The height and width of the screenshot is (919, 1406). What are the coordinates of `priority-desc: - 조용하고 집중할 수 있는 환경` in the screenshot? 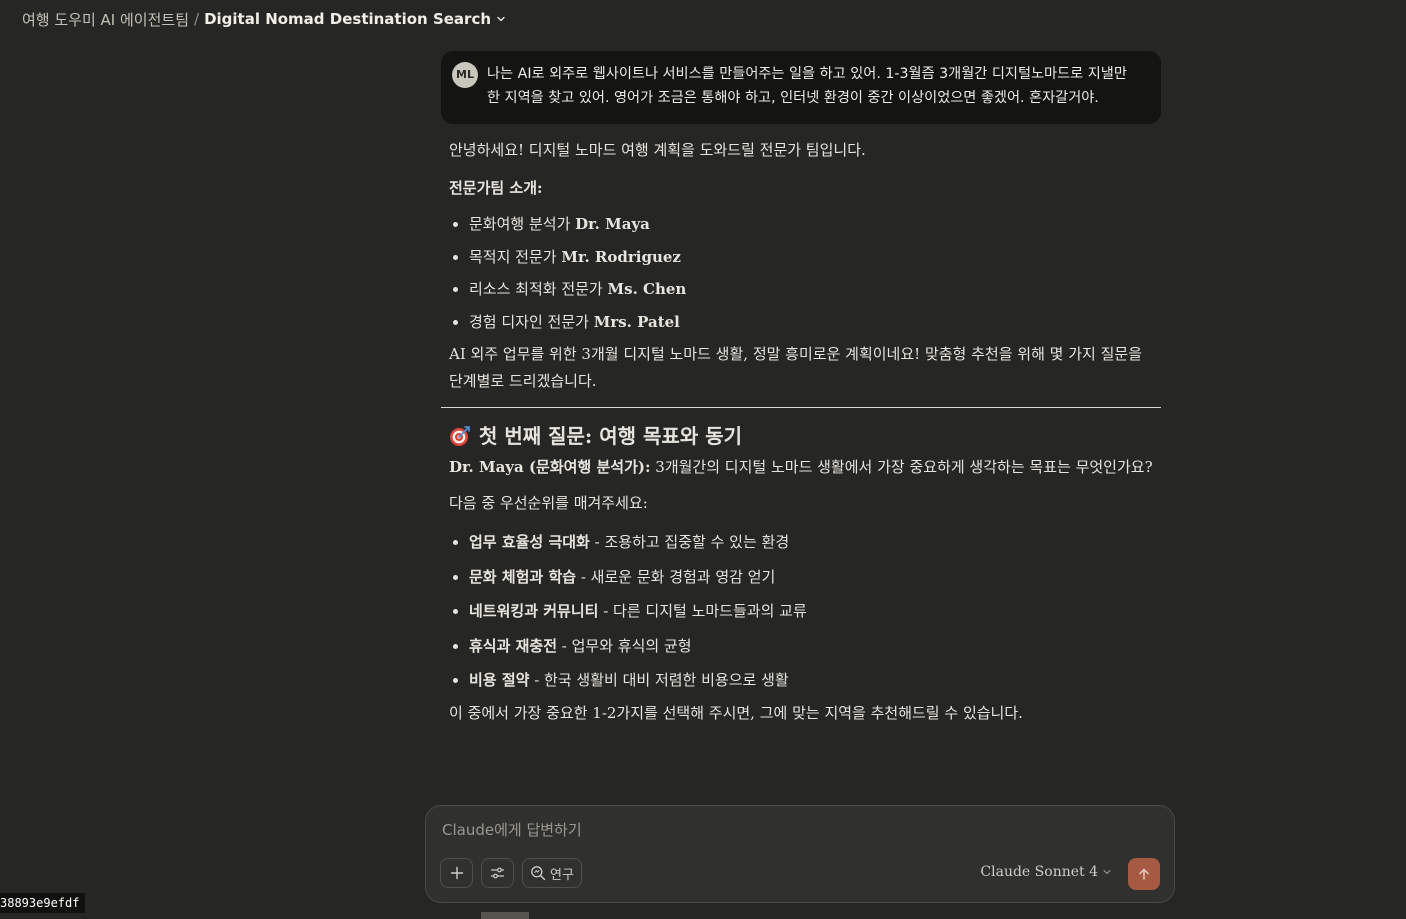 It's located at (689, 542).